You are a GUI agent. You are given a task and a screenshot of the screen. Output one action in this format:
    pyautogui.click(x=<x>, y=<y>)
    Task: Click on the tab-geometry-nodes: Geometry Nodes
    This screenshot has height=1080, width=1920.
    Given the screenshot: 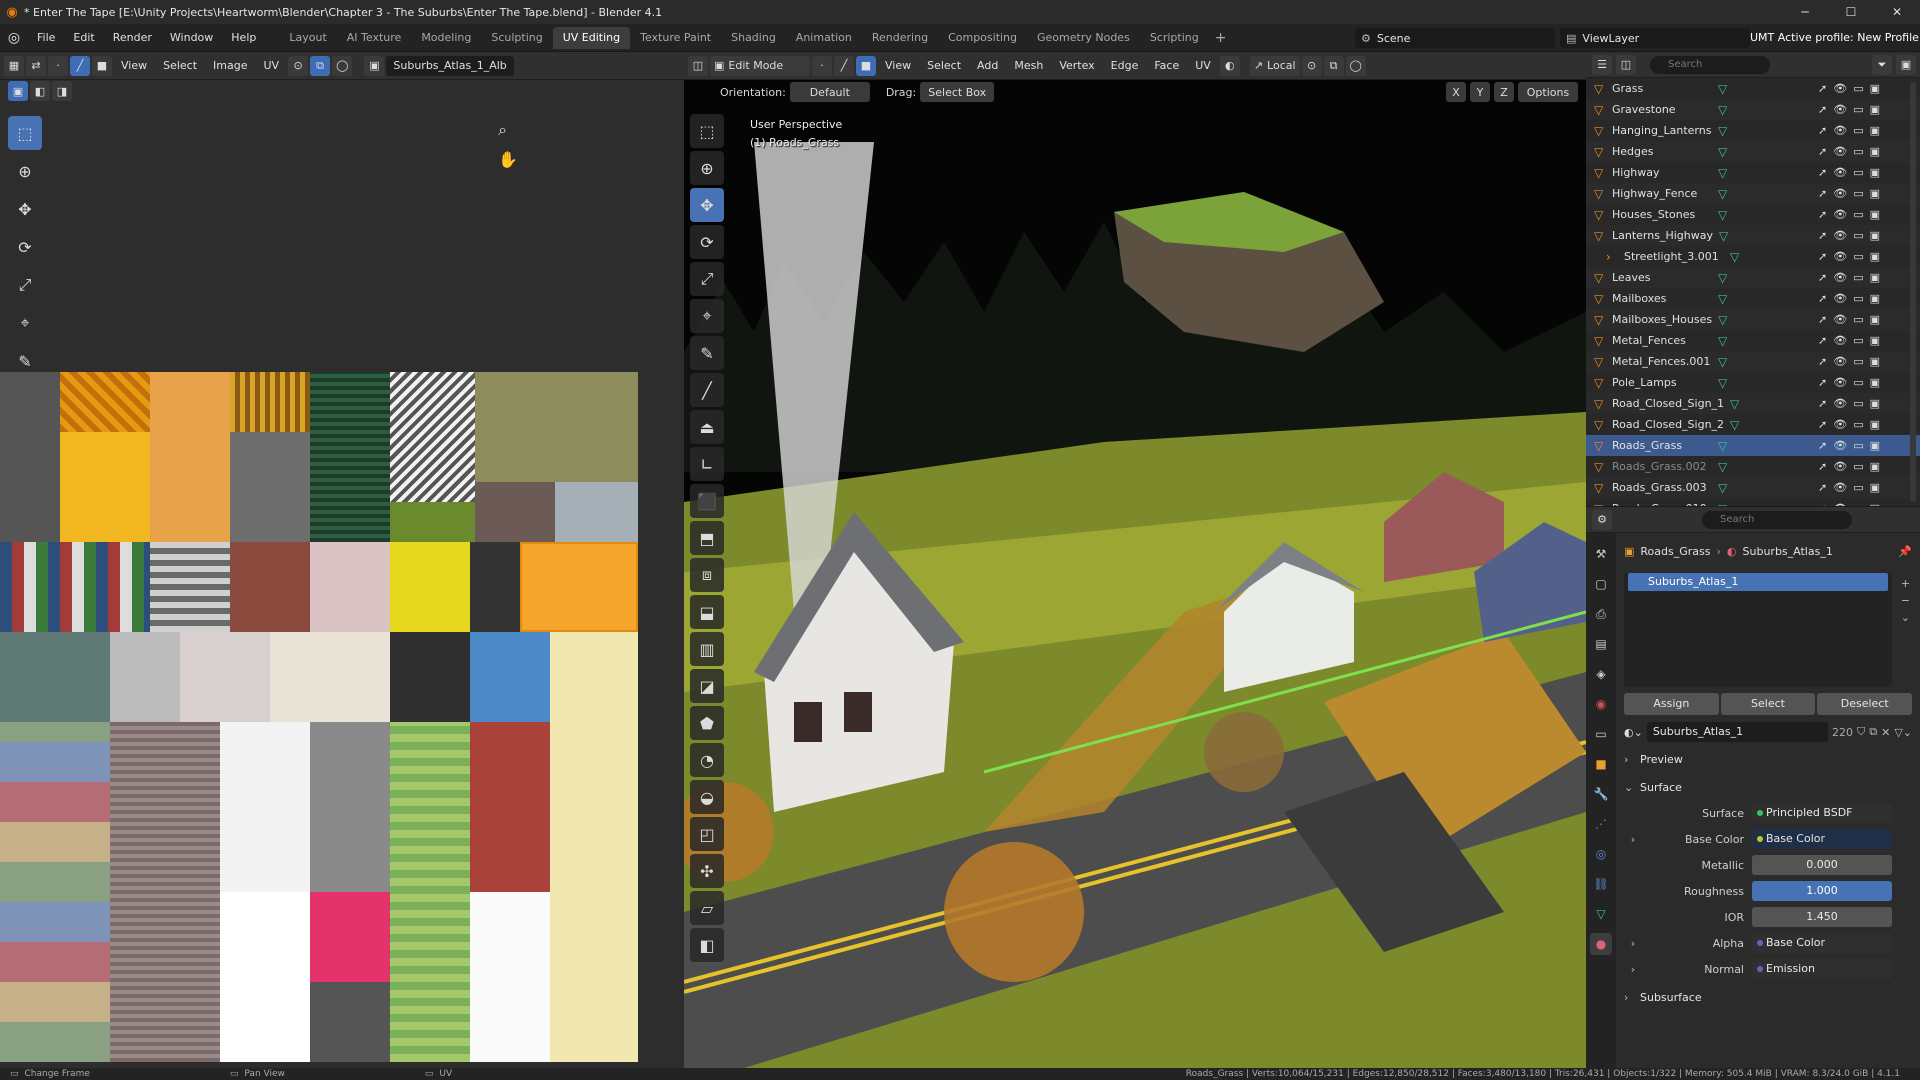 What is the action you would take?
    pyautogui.click(x=1083, y=38)
    